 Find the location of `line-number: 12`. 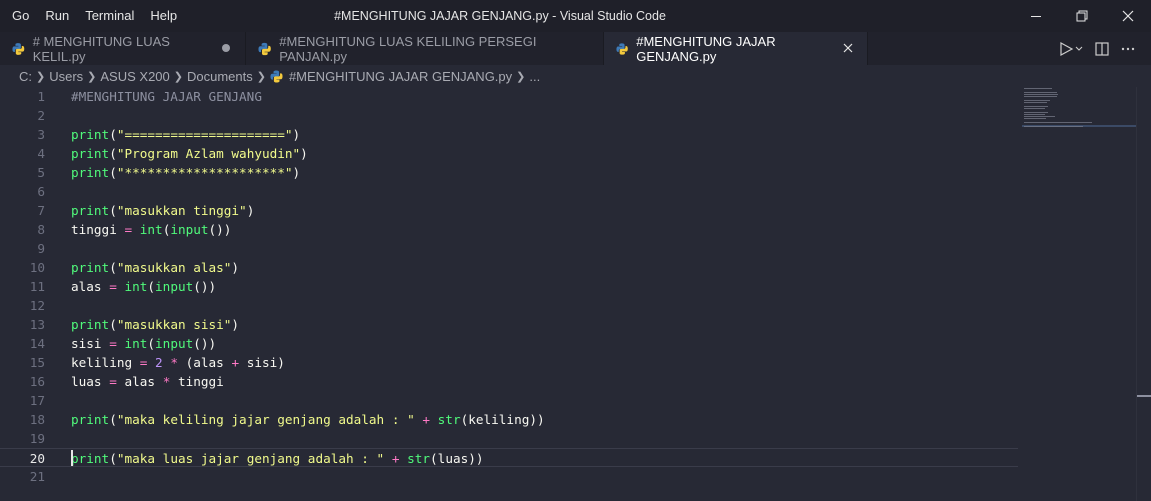

line-number: 12 is located at coordinates (37, 305).